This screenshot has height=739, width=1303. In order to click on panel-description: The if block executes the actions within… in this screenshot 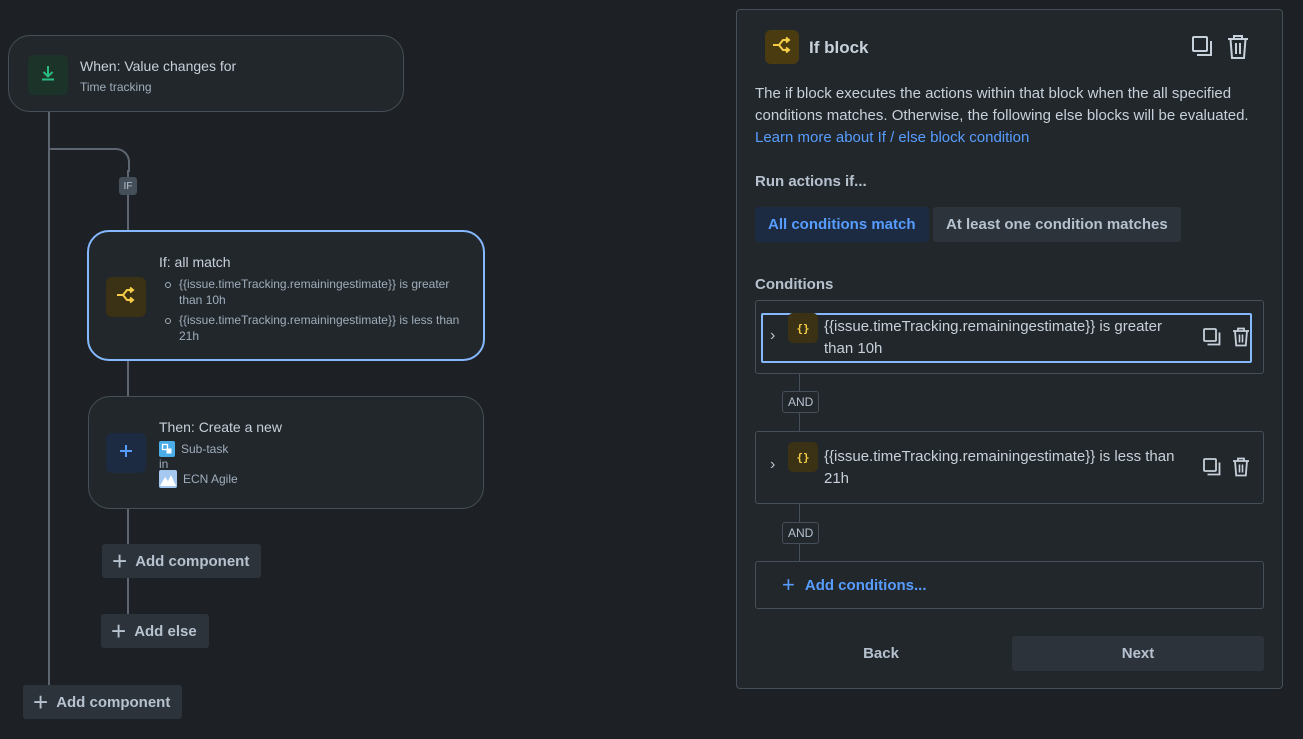, I will do `click(1005, 116)`.